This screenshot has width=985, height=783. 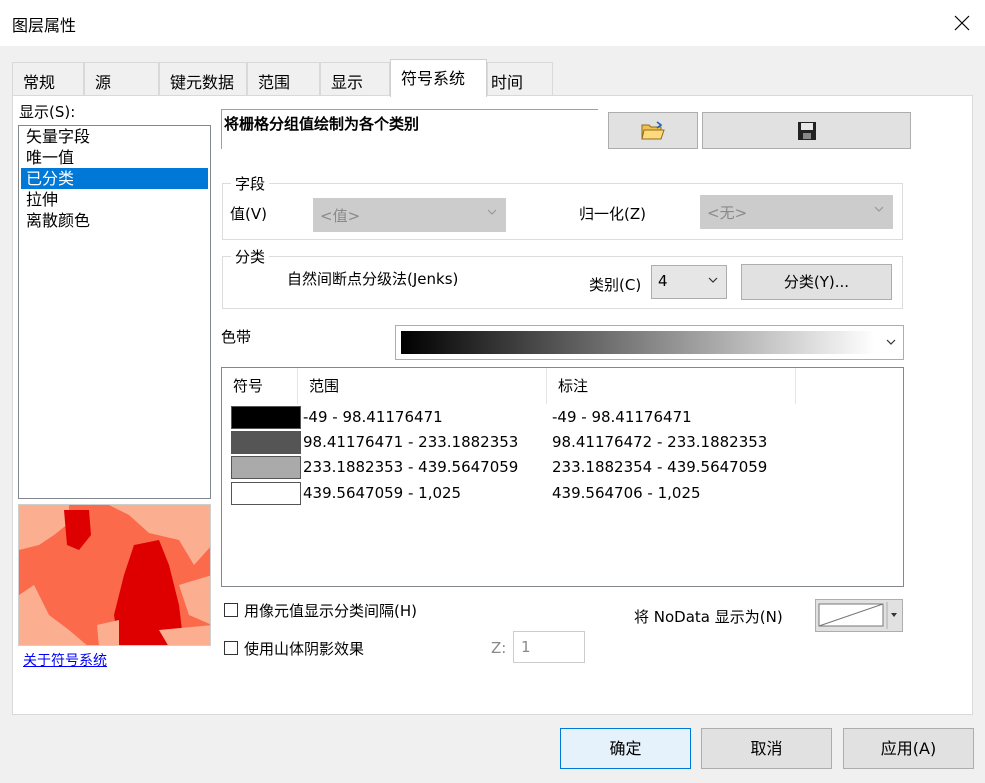 What do you see at coordinates (708, 617) in the screenshot?
I see `nodata-label: 将 NoData 显示为(N)` at bounding box center [708, 617].